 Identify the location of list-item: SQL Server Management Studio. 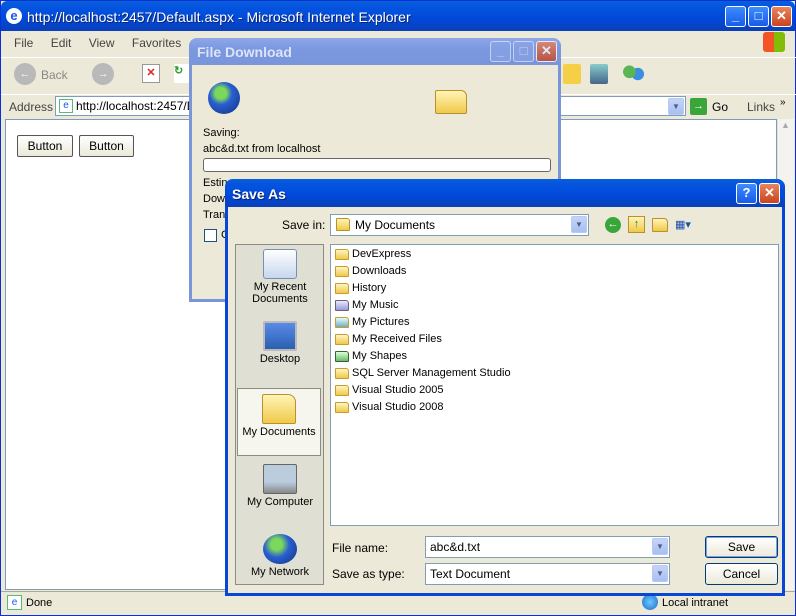
(423, 375).